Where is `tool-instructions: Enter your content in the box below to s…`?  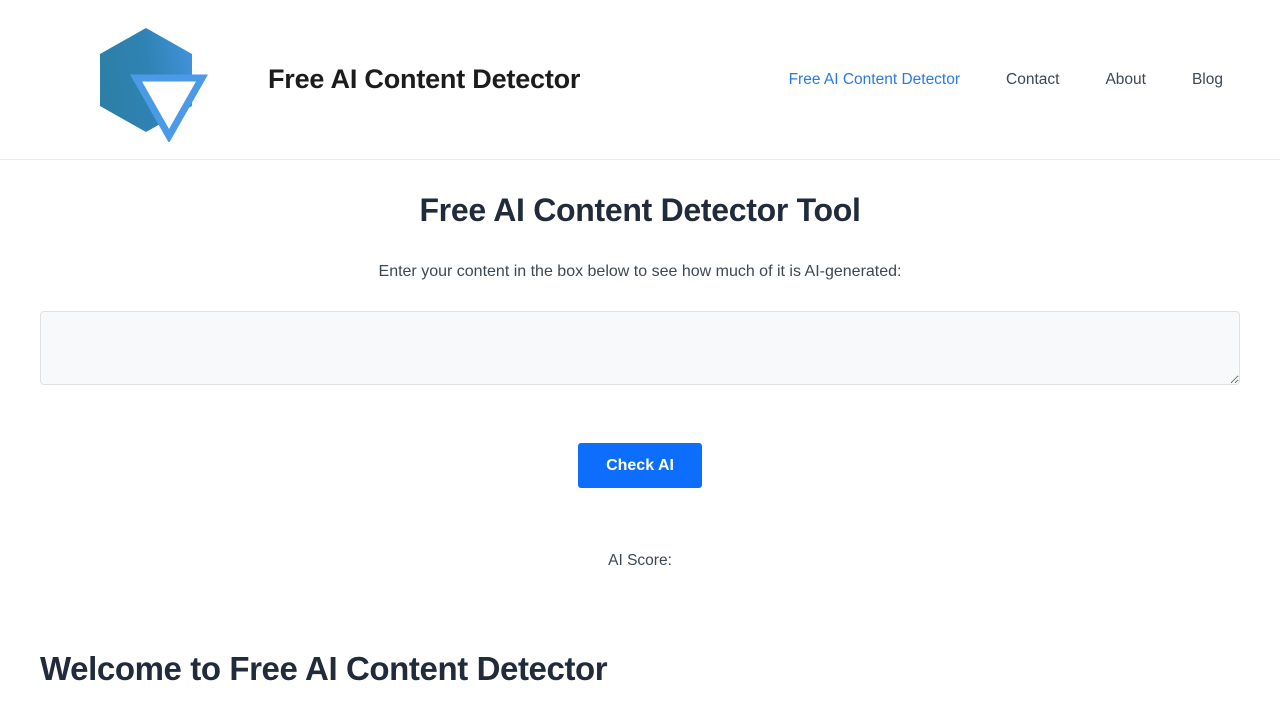
tool-instructions: Enter your content in the box below to s… is located at coordinates (640, 271).